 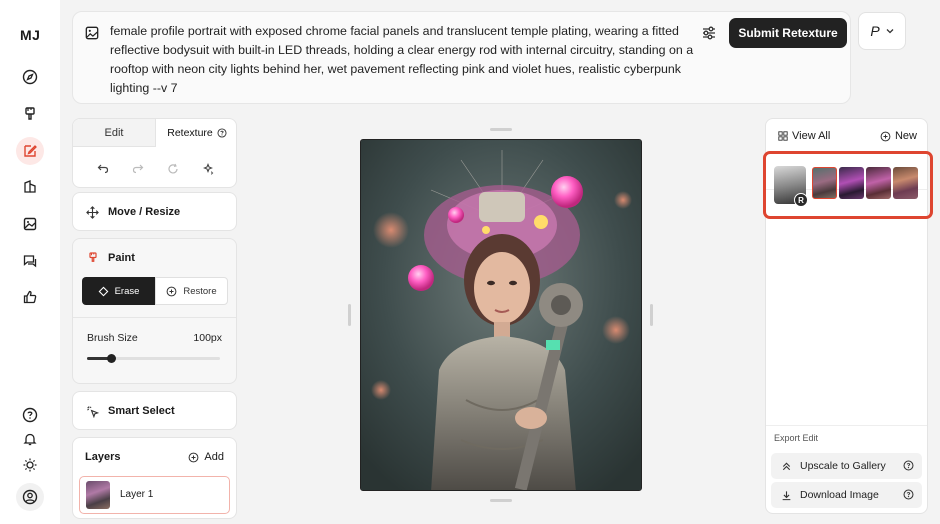 I want to click on thumbs-up-icon, so click(x=30, y=297).